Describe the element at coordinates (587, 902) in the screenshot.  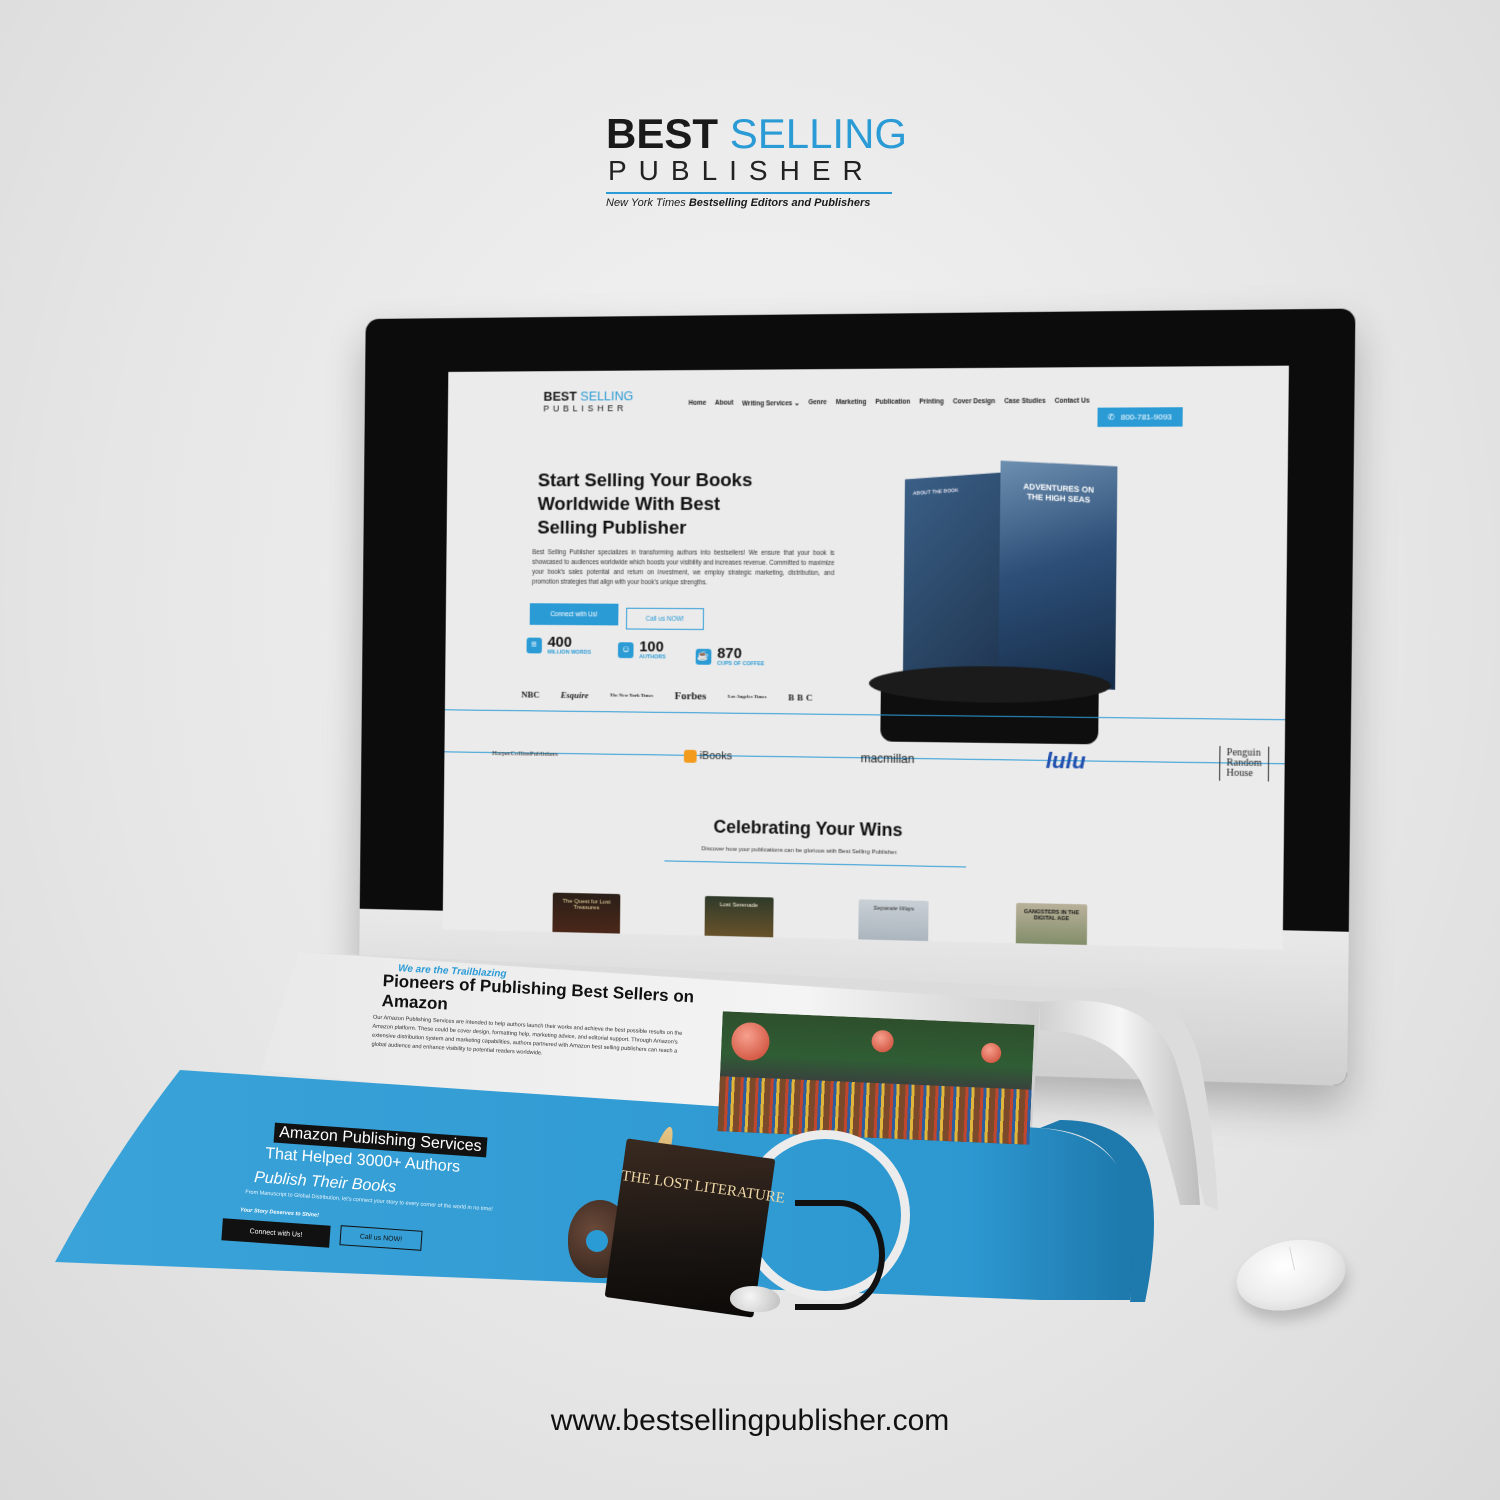
I see `book-cover-1-title: The Quest for Lost Treasures` at that location.